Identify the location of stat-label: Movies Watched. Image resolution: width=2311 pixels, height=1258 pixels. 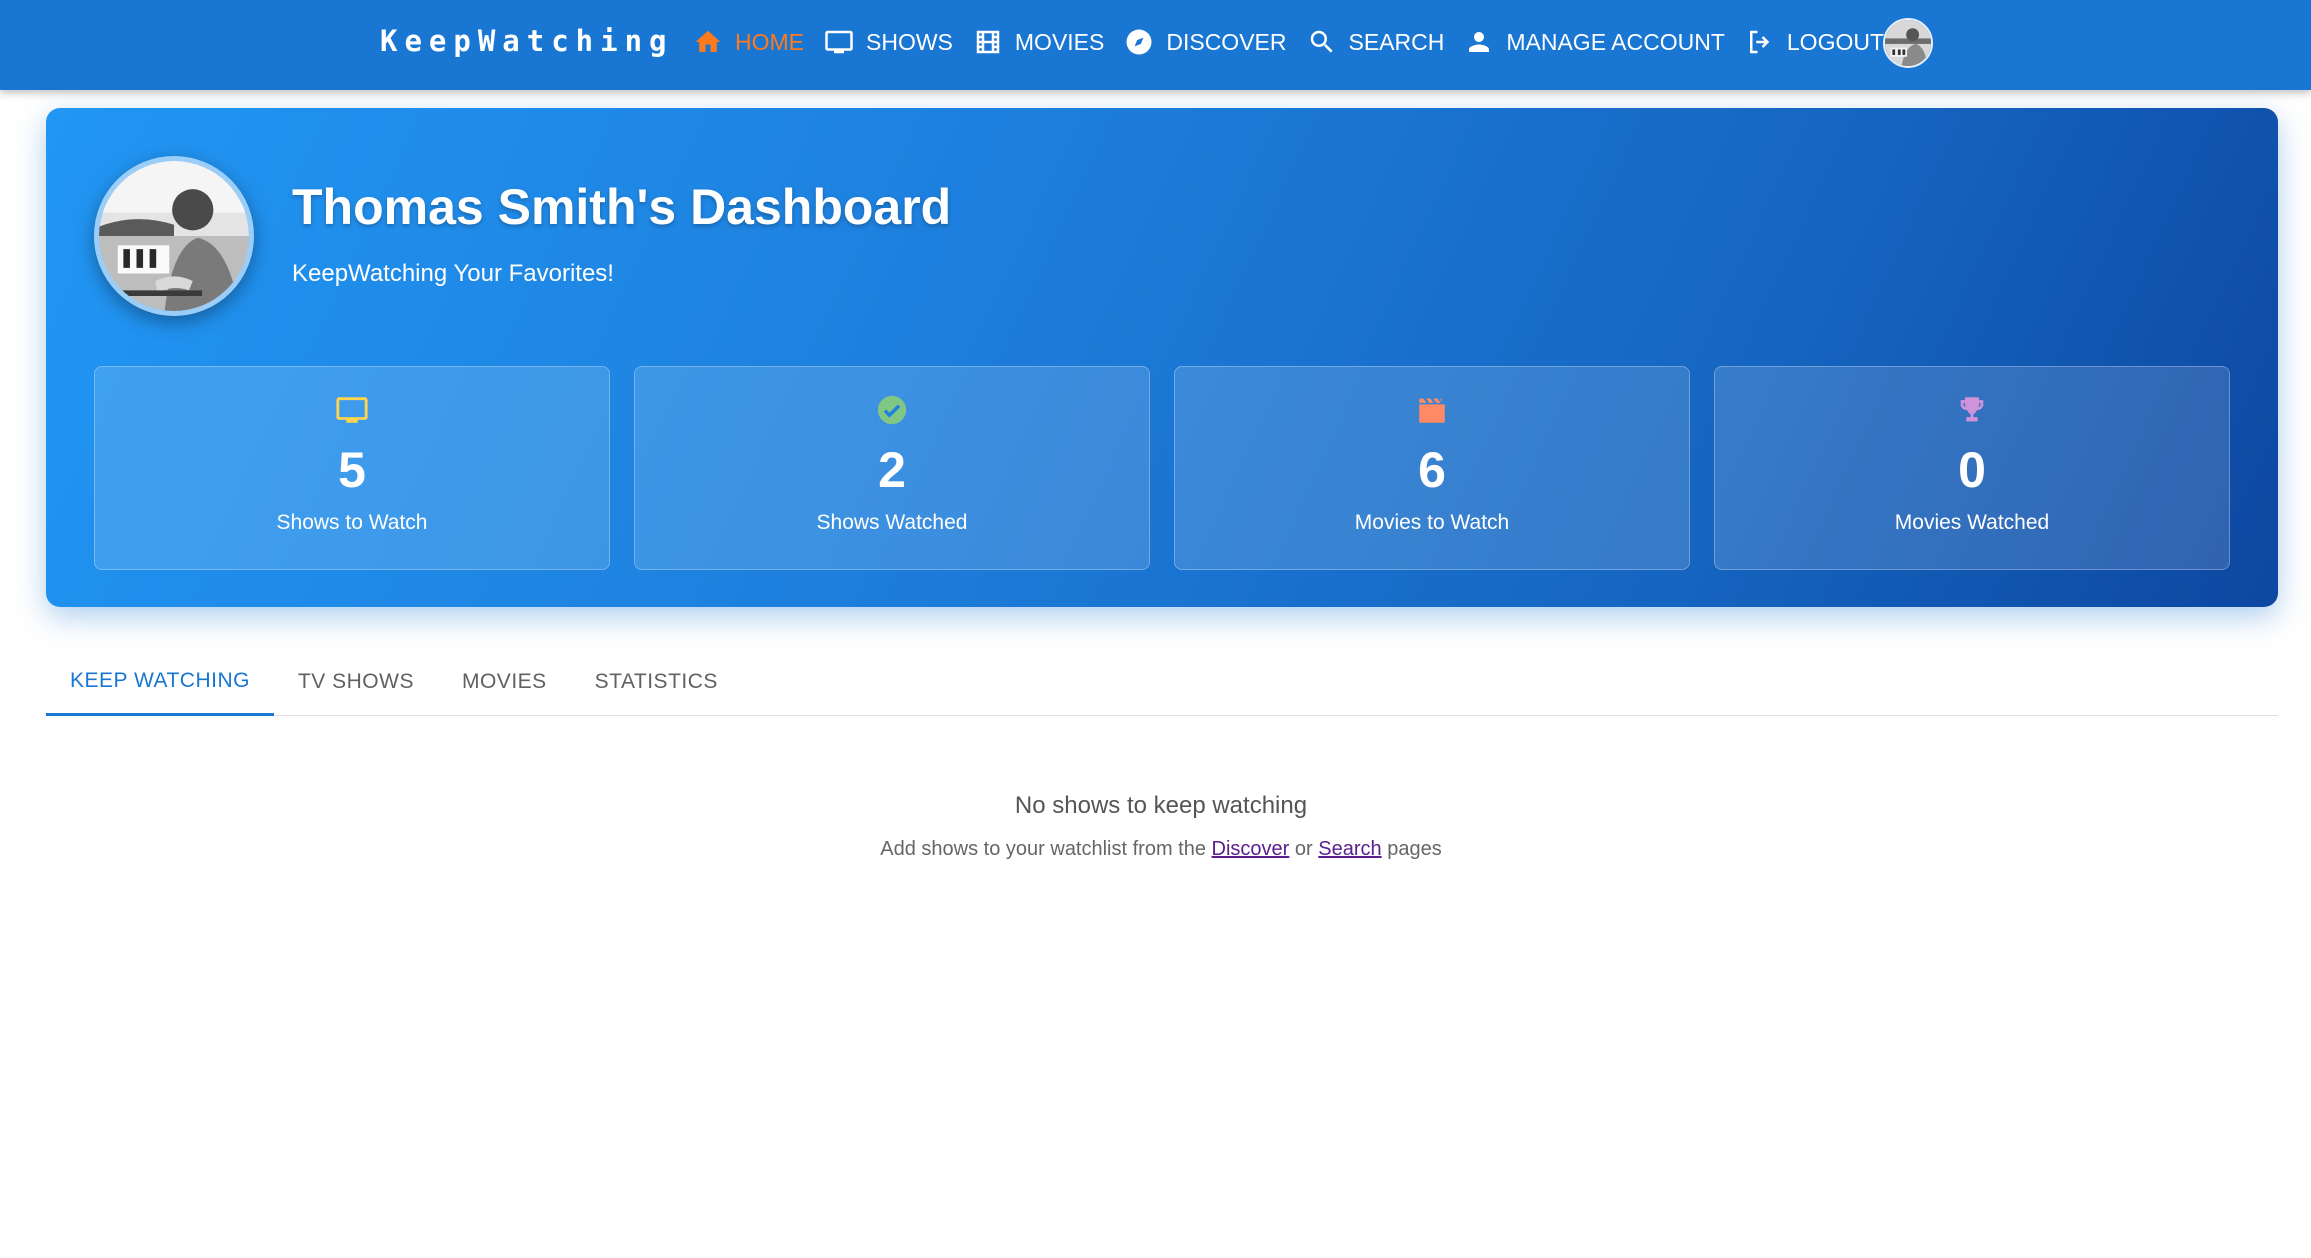
(1972, 522).